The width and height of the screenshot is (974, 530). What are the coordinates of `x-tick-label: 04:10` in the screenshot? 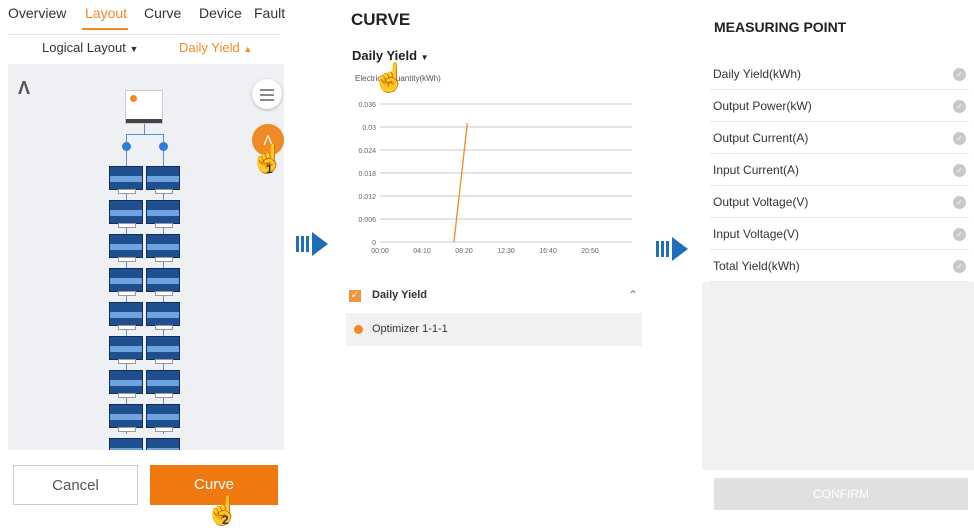 It's located at (422, 251).